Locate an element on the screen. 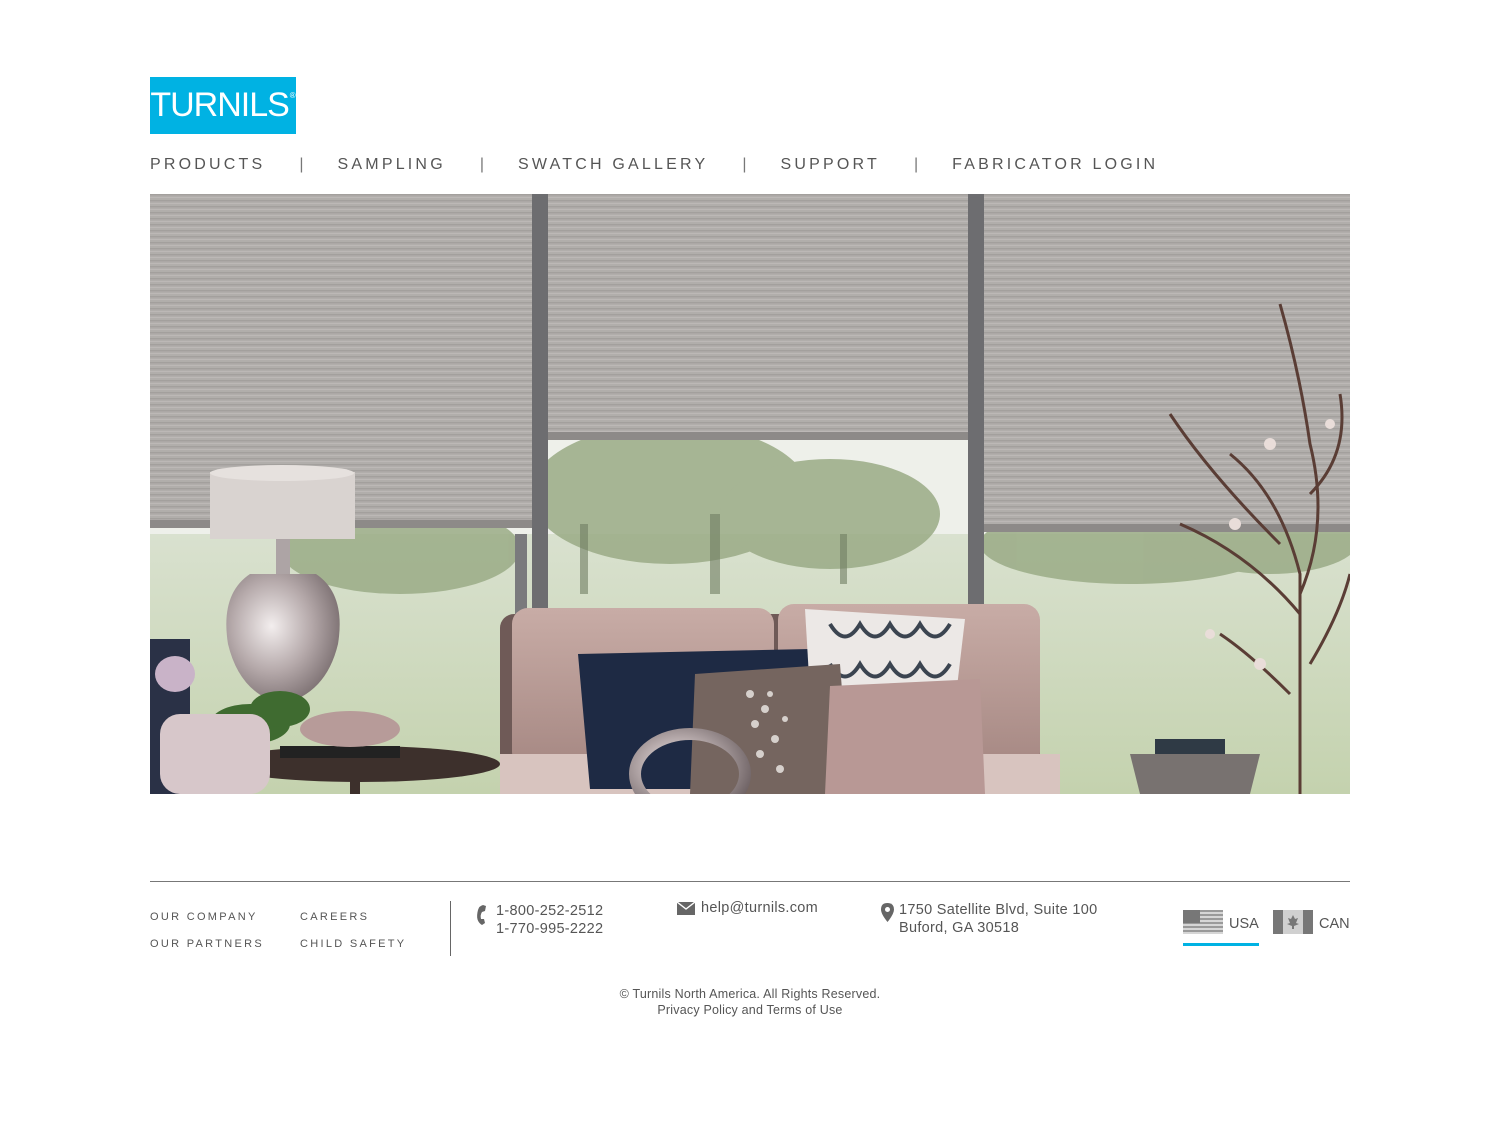 This screenshot has width=1500, height=1125. phone-number-1: 1-800-252-2512 is located at coordinates (549, 911).